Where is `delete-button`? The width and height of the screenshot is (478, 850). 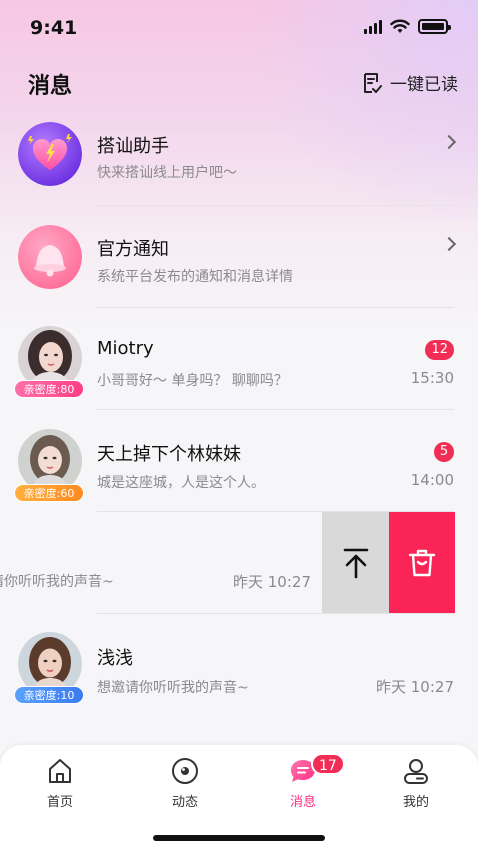
delete-button is located at coordinates (422, 562).